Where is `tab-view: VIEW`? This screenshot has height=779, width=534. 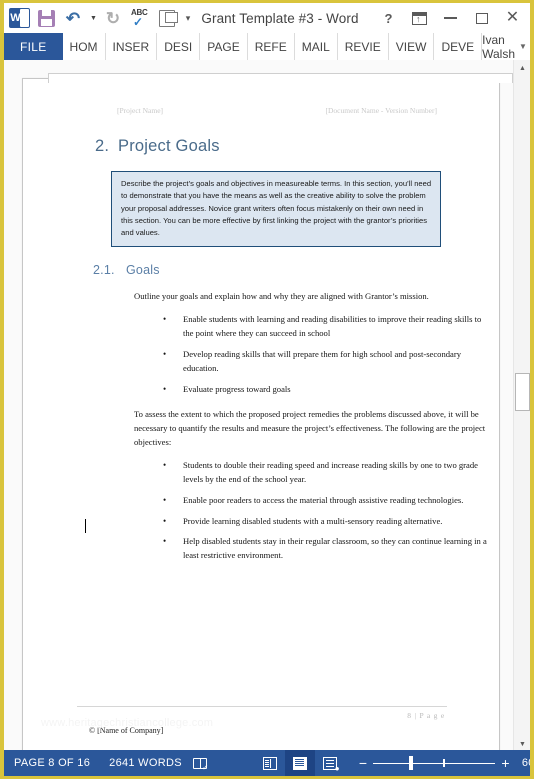
tab-view: VIEW is located at coordinates (412, 46).